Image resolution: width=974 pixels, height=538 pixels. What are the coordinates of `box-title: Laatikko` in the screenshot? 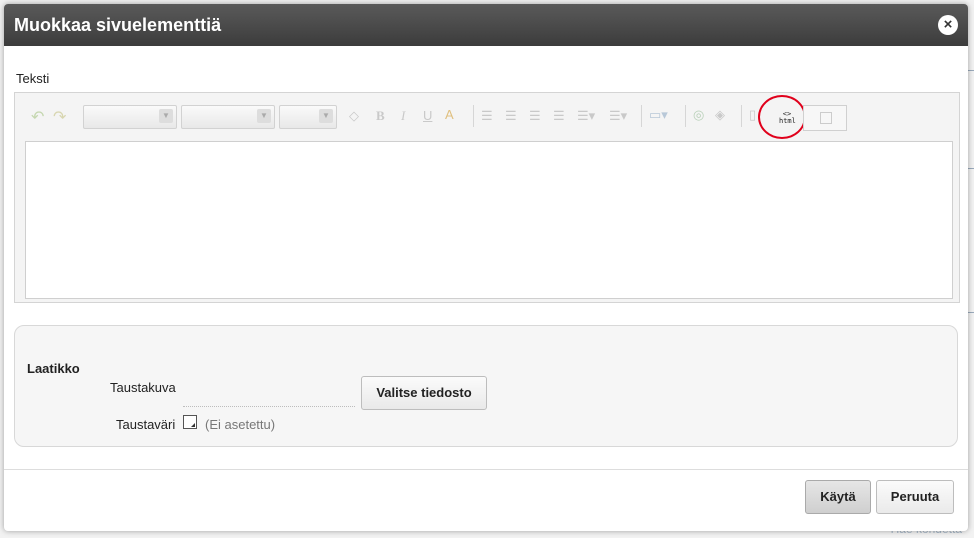 It's located at (53, 368).